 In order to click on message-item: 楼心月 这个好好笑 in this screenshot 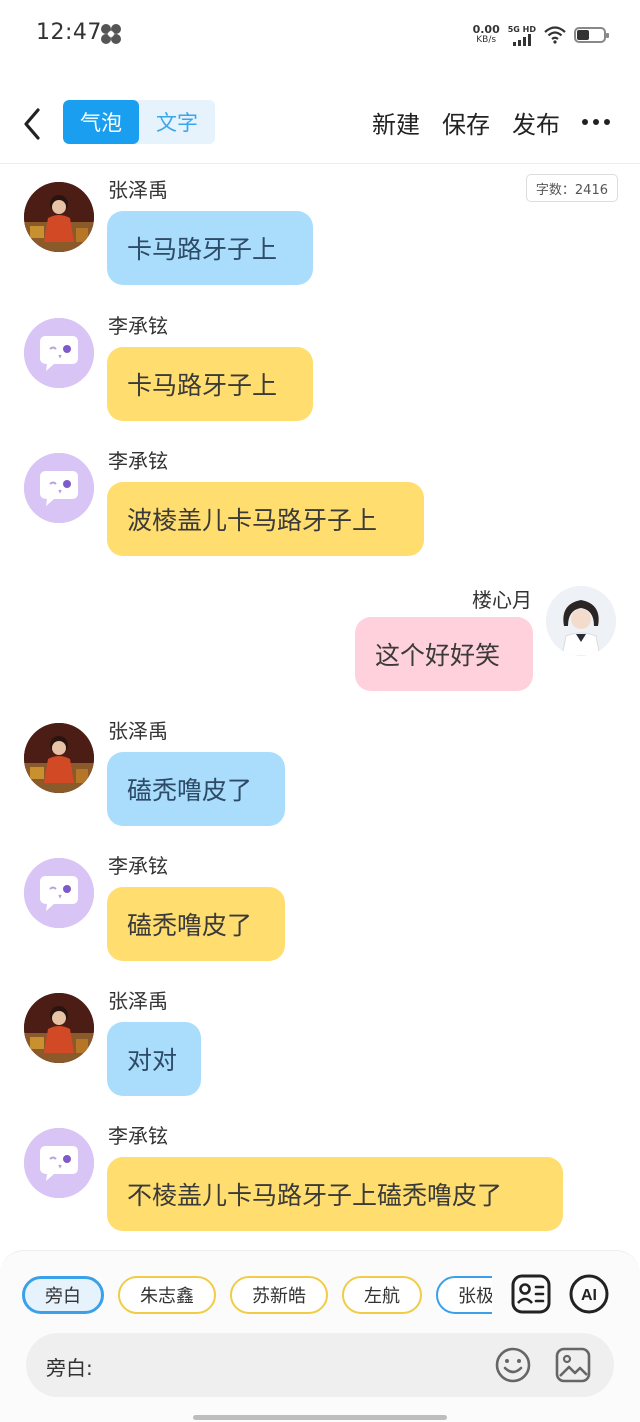, I will do `click(320, 644)`.